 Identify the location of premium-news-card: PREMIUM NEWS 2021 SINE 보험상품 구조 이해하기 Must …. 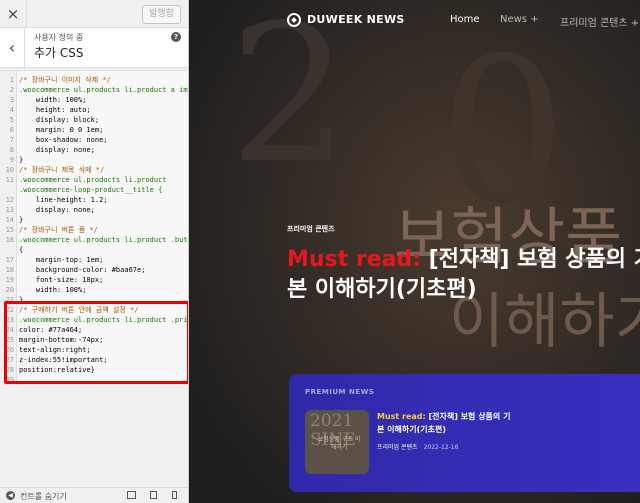
(464, 433).